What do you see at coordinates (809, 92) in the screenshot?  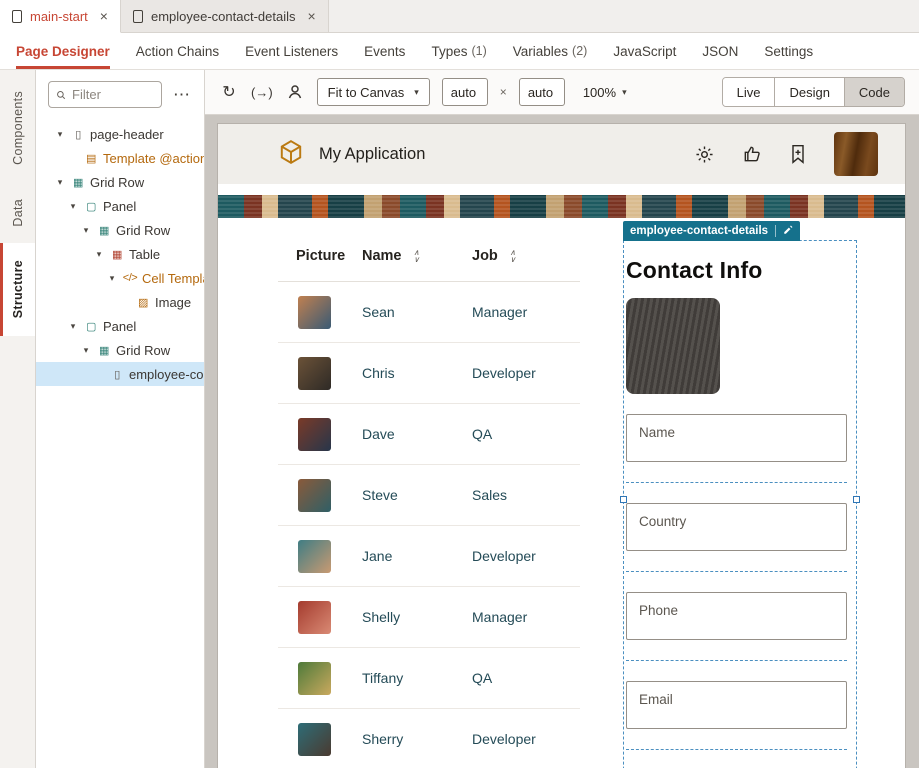 I see `mode-button: Design` at bounding box center [809, 92].